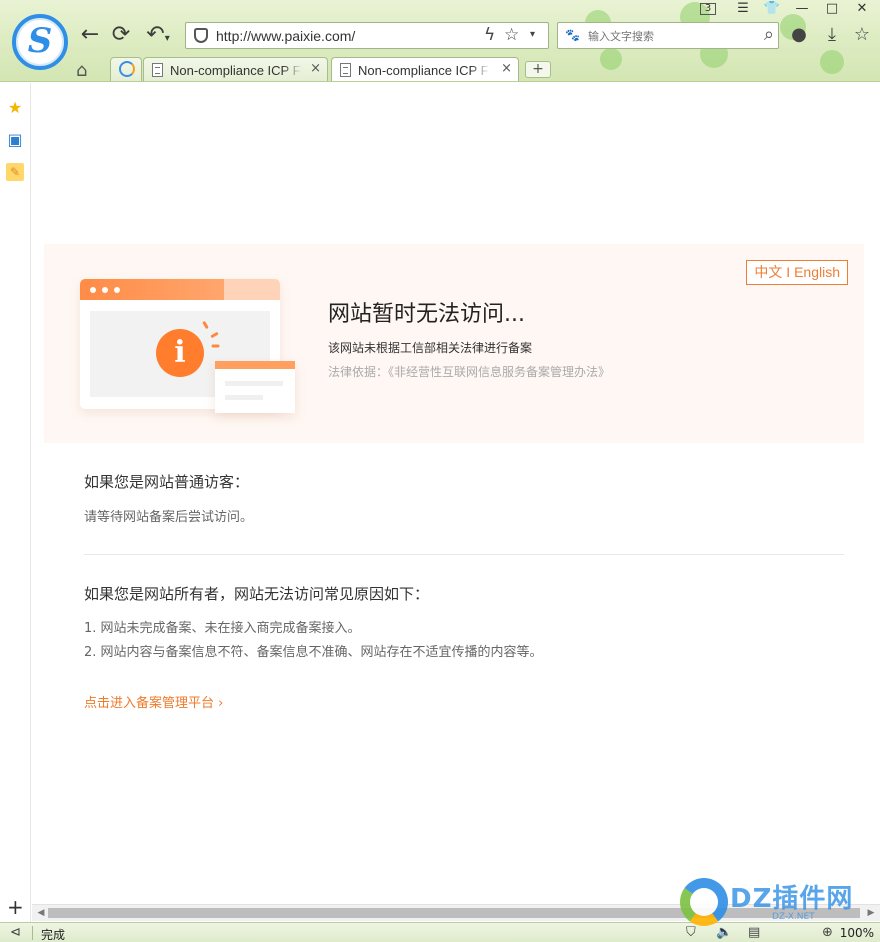  I want to click on watermark-subtext: DZ-X.NET, so click(793, 917).